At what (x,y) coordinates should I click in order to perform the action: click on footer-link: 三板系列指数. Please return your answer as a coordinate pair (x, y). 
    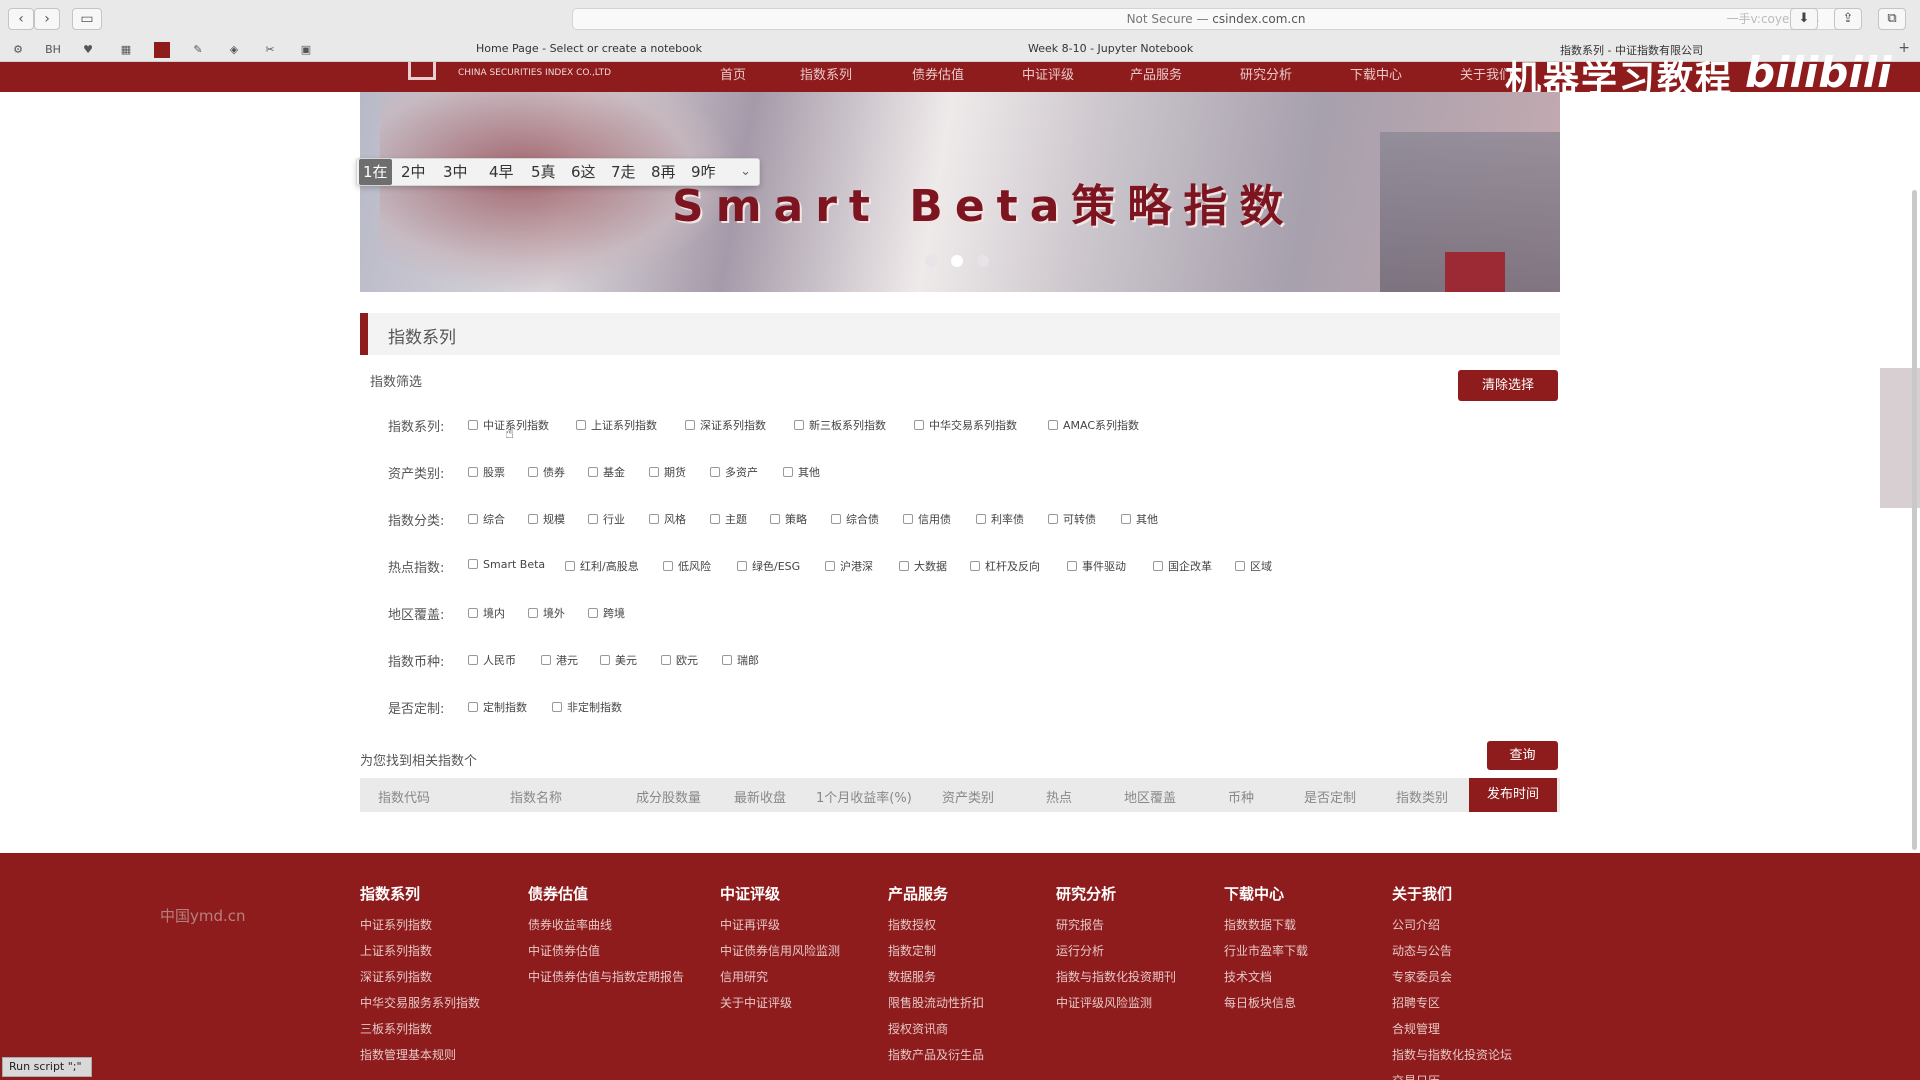
    Looking at the image, I should click on (420, 1029).